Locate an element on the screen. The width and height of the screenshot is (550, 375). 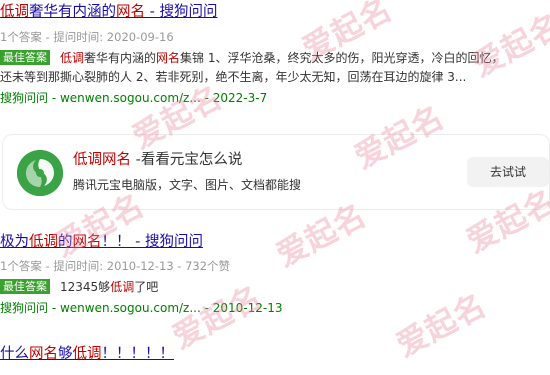
card-title-highlight: 低调网名 is located at coordinates (102, 160).